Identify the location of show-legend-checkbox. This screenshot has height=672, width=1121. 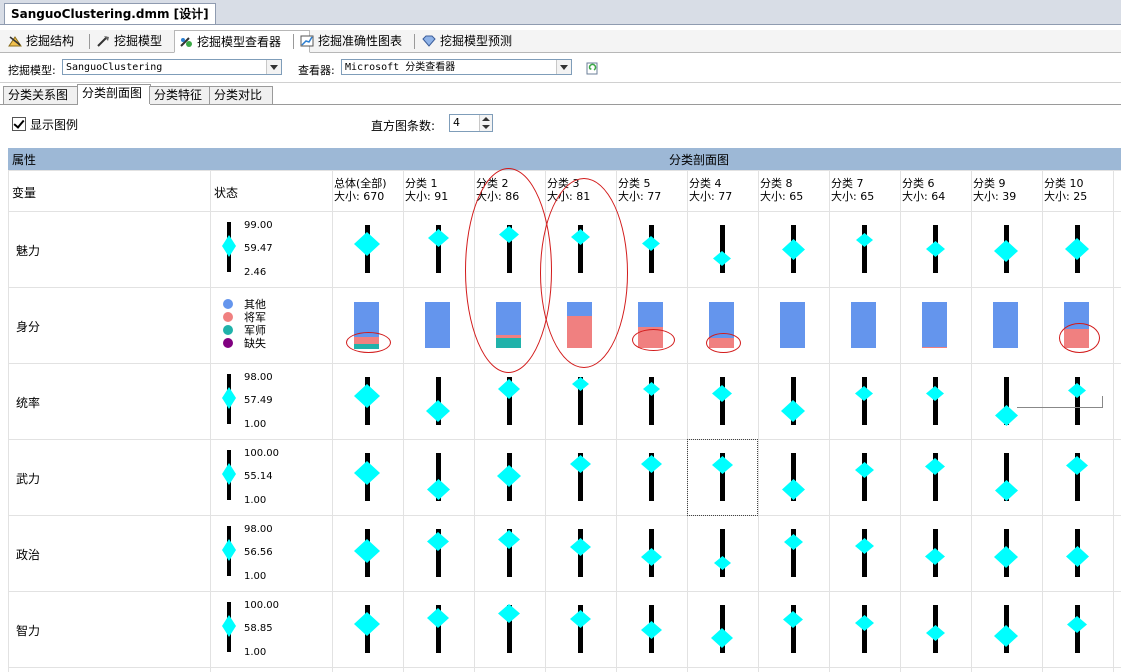
(19, 124).